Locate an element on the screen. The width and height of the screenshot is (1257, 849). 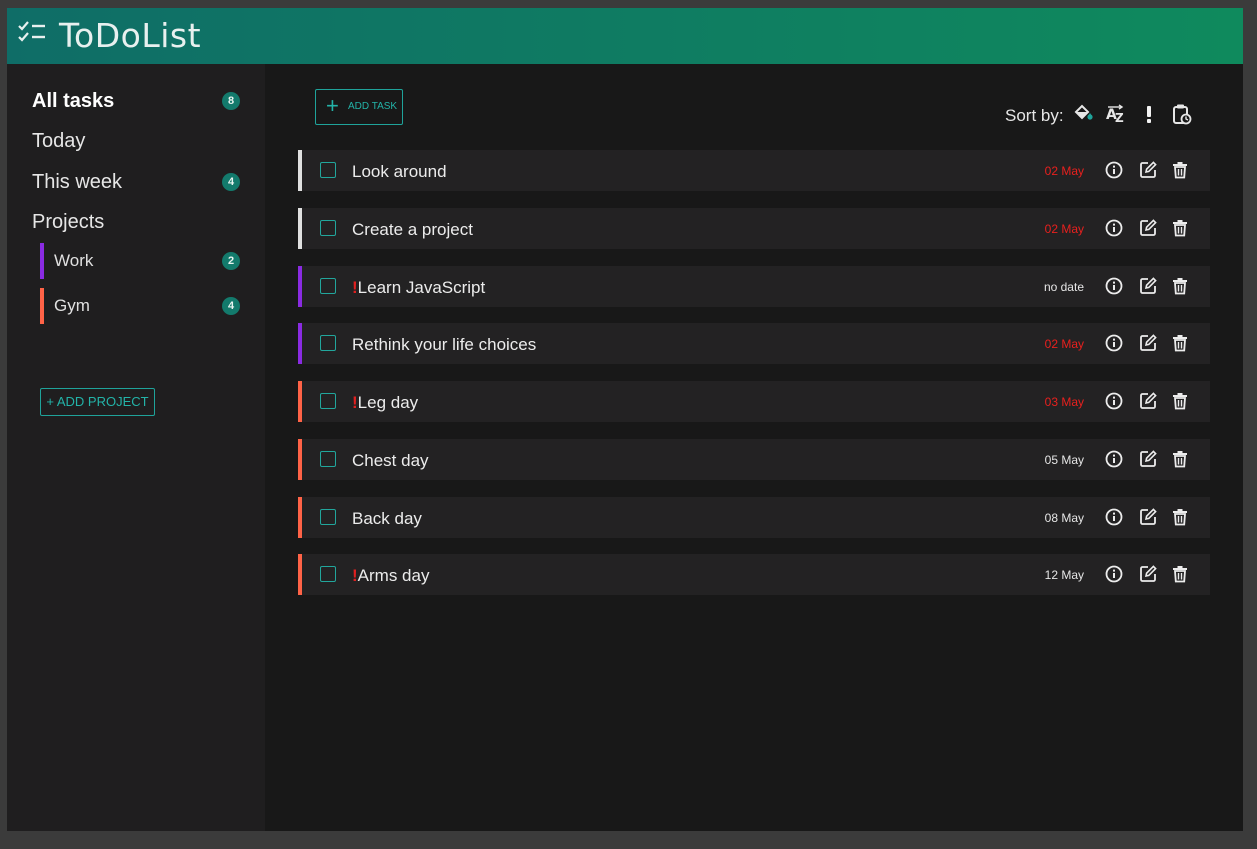
task-title-text: Back day is located at coordinates (387, 518).